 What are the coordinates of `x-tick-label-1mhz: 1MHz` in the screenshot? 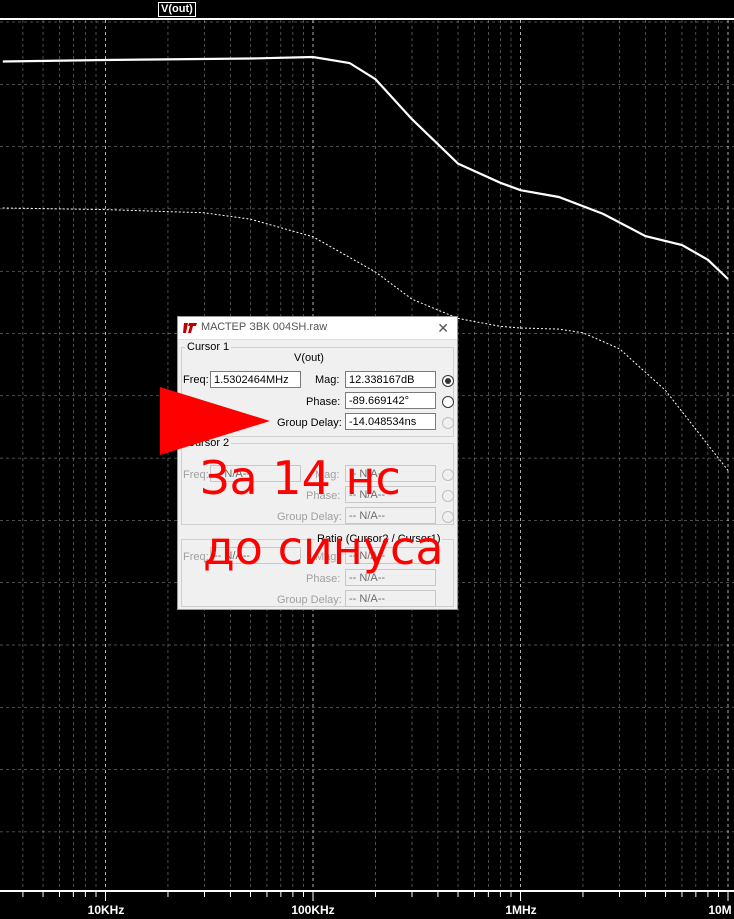 It's located at (521, 910).